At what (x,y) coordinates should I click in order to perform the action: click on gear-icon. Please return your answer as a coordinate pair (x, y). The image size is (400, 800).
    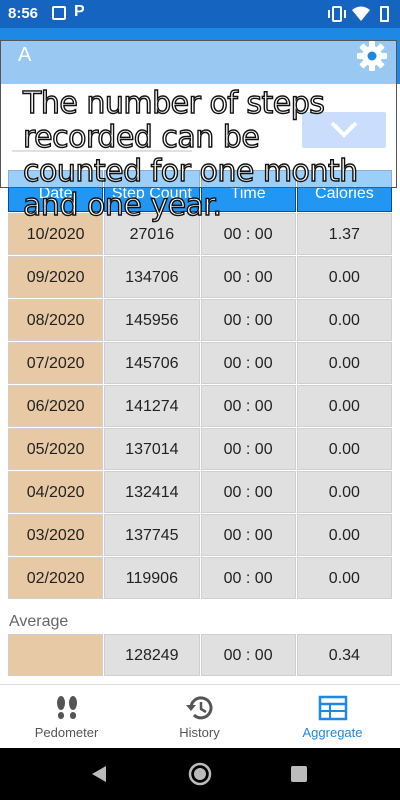
    Looking at the image, I should click on (372, 56).